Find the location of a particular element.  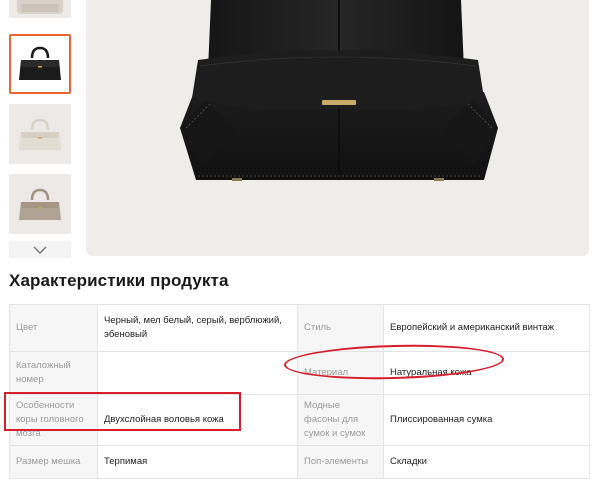

spec-label-bag-style: Модные фасоны для сумок и сумок is located at coordinates (340, 420).